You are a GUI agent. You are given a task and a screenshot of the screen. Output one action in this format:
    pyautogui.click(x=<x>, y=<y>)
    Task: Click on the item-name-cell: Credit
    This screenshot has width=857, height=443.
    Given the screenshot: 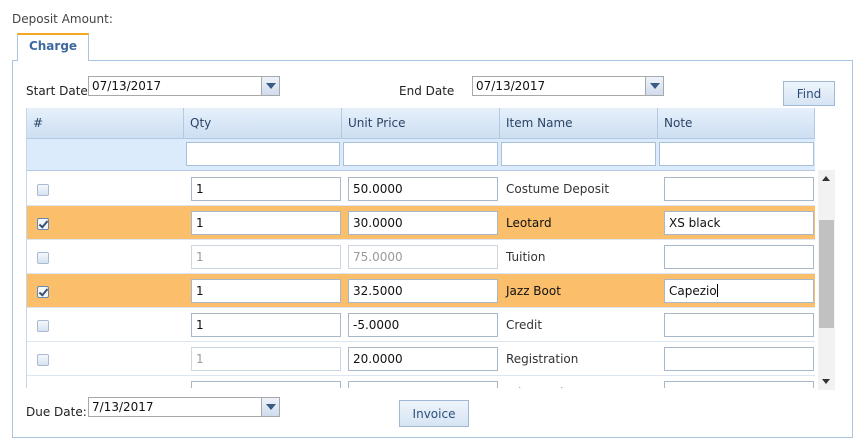 What is the action you would take?
    pyautogui.click(x=524, y=325)
    